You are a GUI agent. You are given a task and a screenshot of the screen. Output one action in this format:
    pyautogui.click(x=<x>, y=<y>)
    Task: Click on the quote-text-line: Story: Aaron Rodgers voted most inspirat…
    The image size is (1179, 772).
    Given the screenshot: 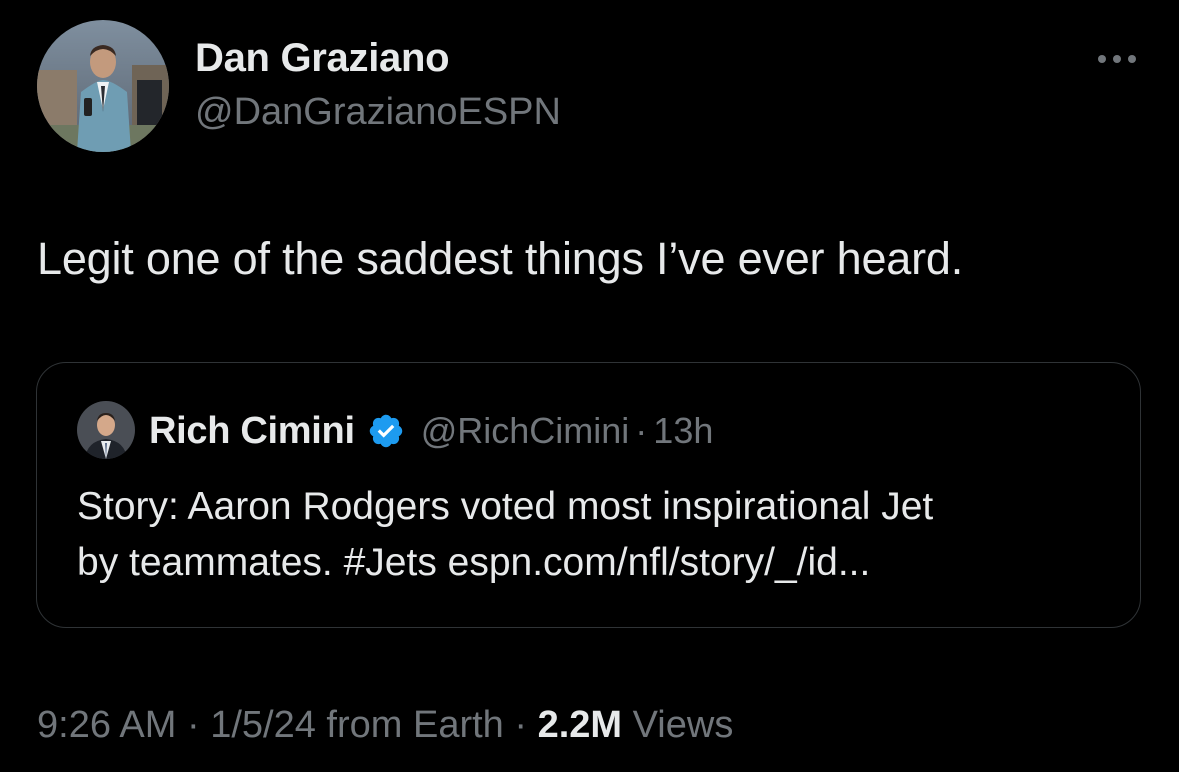 What is the action you would take?
    pyautogui.click(x=505, y=506)
    